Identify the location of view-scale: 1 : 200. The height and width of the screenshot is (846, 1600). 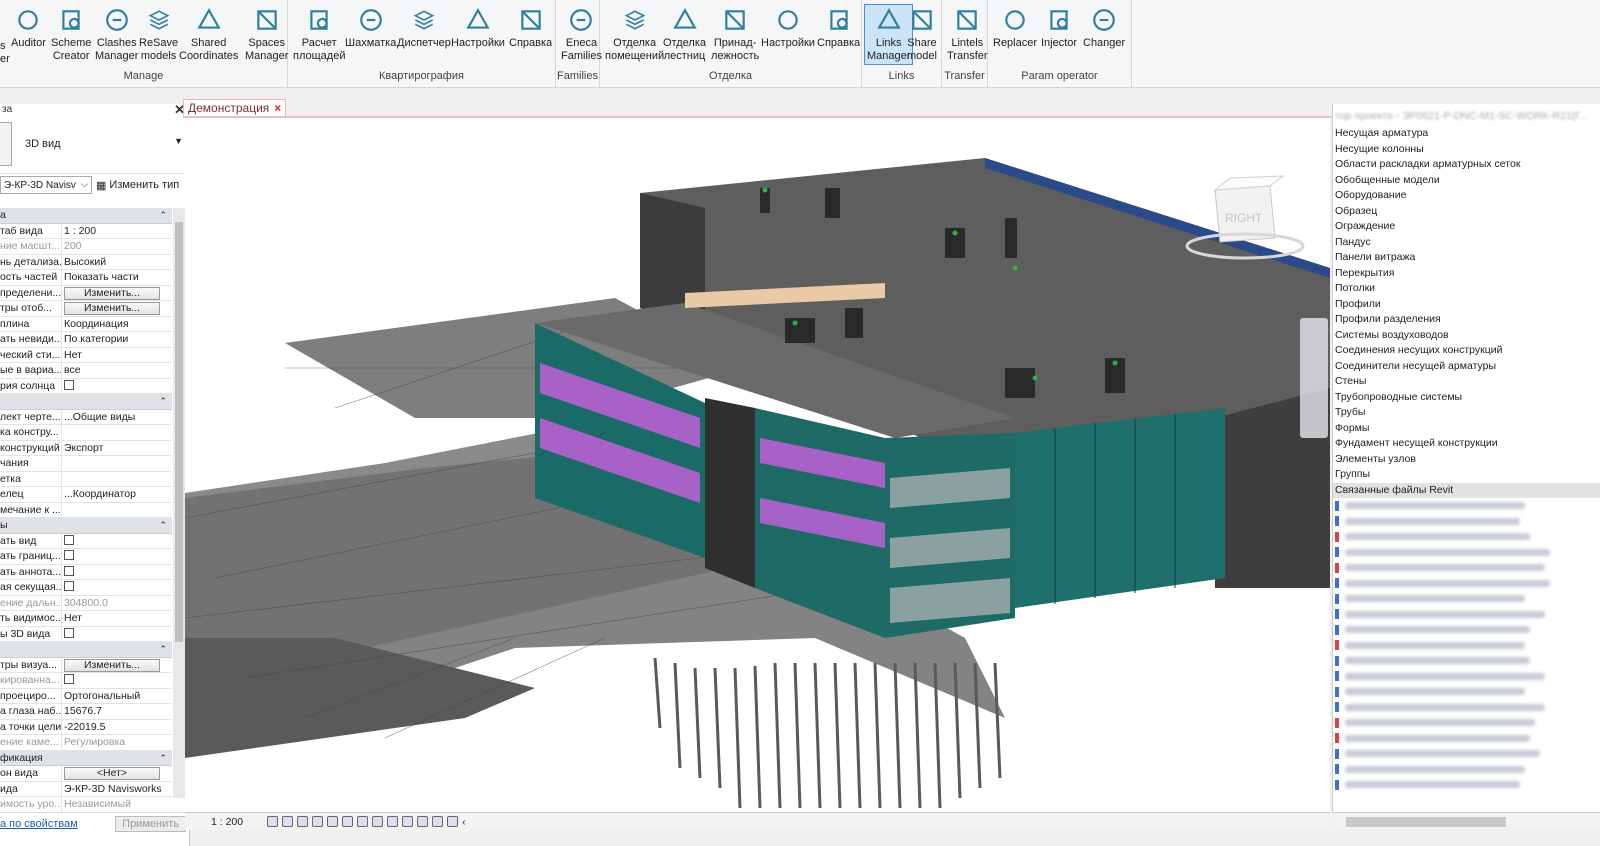
(227, 822).